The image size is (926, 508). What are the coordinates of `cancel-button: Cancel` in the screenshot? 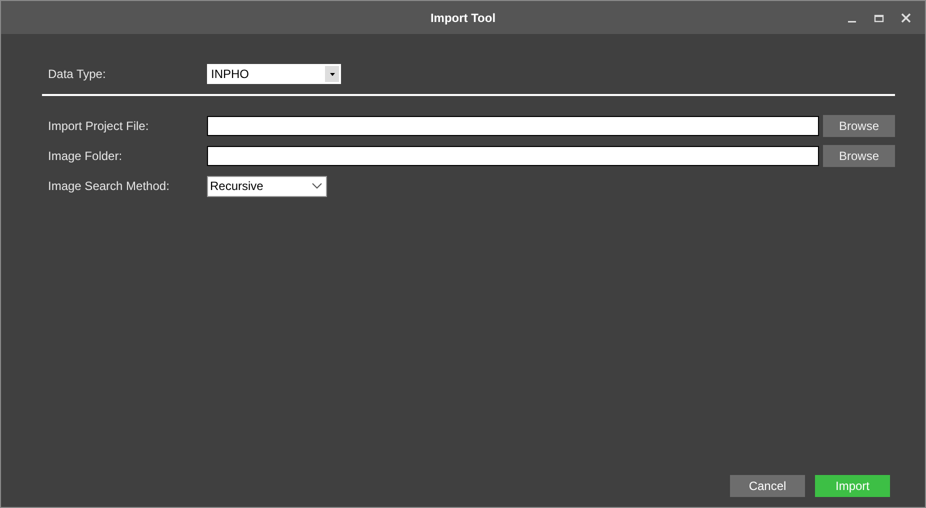 It's located at (767, 486).